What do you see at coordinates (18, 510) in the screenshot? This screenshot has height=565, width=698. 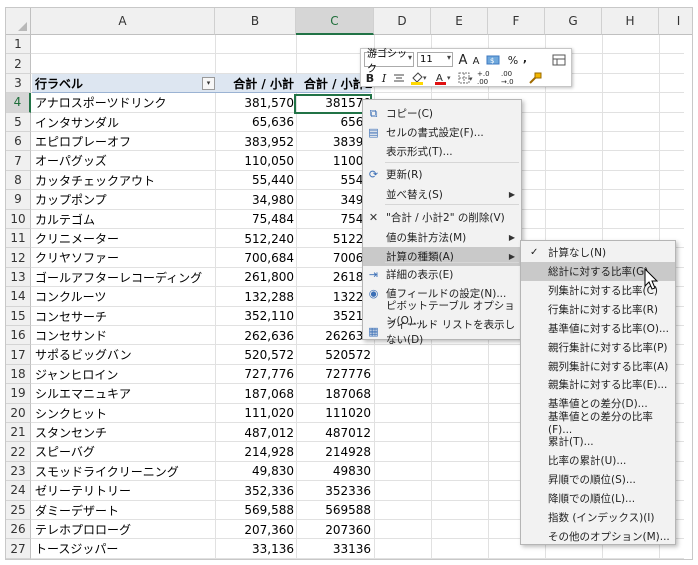 I see `row-header-25: 25` at bounding box center [18, 510].